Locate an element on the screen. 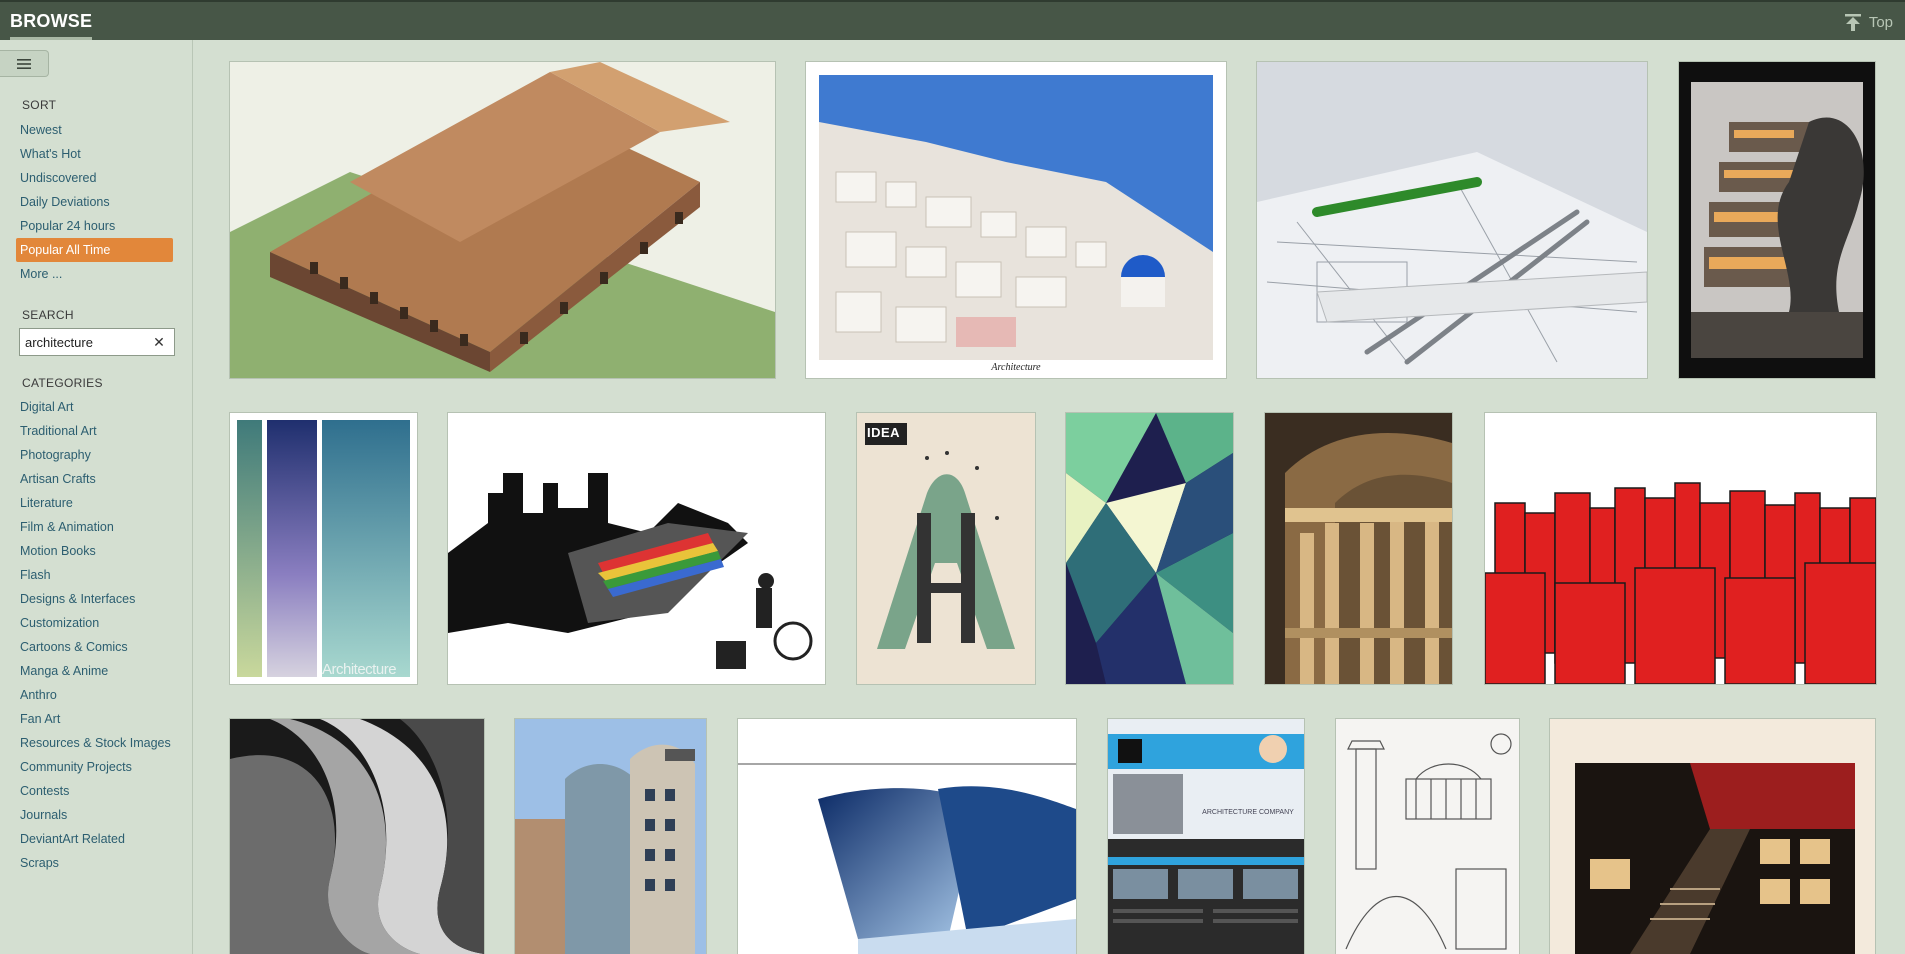  category-item: Artisan Crafts is located at coordinates (94, 479).